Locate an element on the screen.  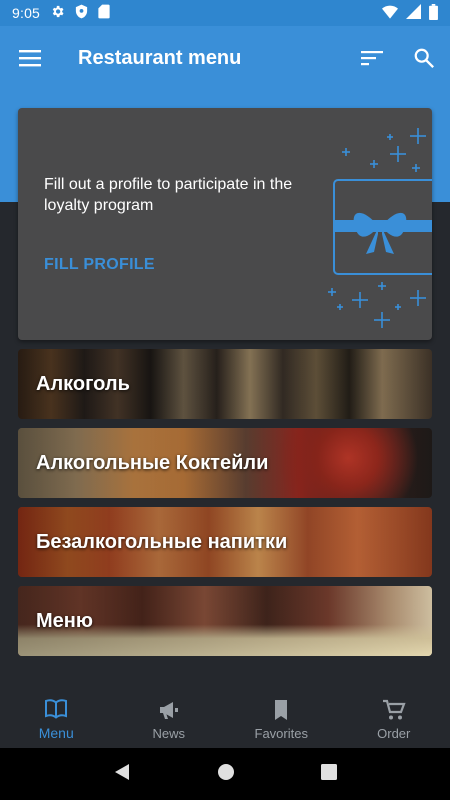
status-bar: 9:05 is located at coordinates (225, 13).